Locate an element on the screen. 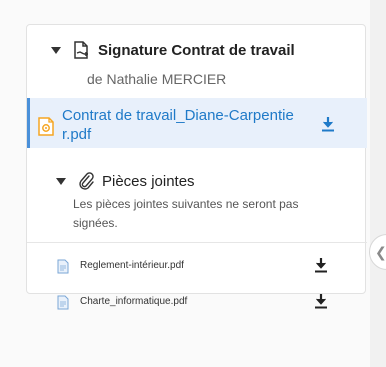  main-document-row: Contrat de travail_Diane-Carpentier.pdf is located at coordinates (197, 123).